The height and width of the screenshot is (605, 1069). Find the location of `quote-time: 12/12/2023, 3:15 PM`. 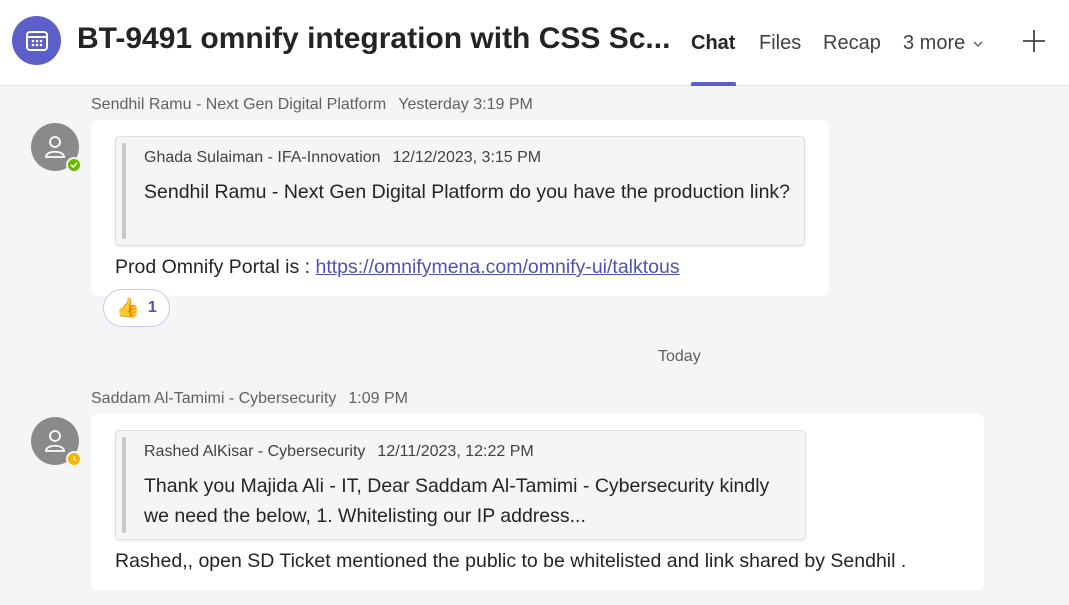

quote-time: 12/12/2023, 3:15 PM is located at coordinates (467, 157).